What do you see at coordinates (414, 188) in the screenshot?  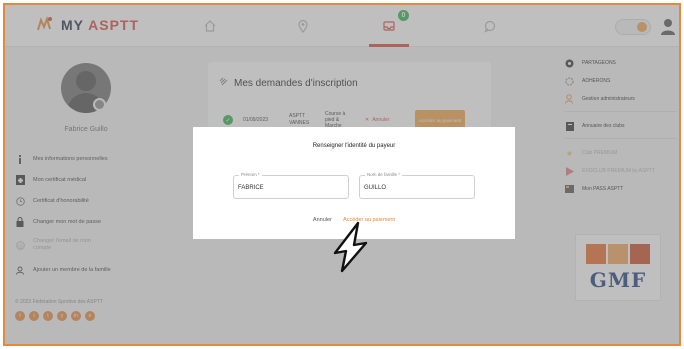 I see `last-name-value: GUILLO` at bounding box center [414, 188].